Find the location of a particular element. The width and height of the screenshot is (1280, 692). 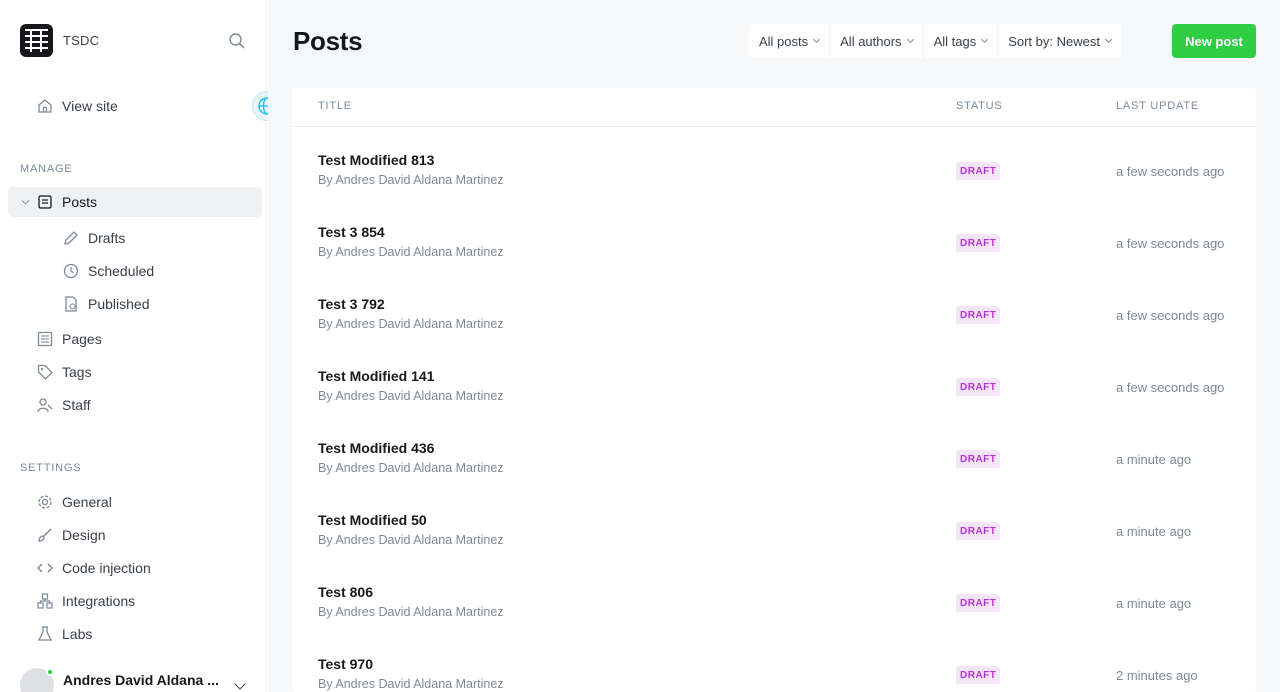

sidebar-item-published: Published is located at coordinates (106, 304).